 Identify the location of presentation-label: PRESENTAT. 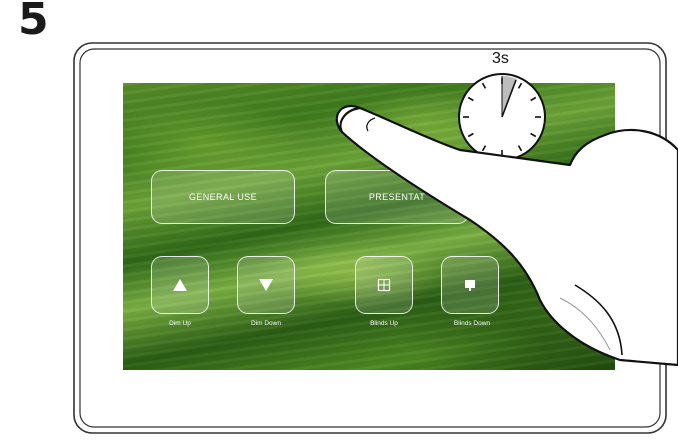
(397, 197).